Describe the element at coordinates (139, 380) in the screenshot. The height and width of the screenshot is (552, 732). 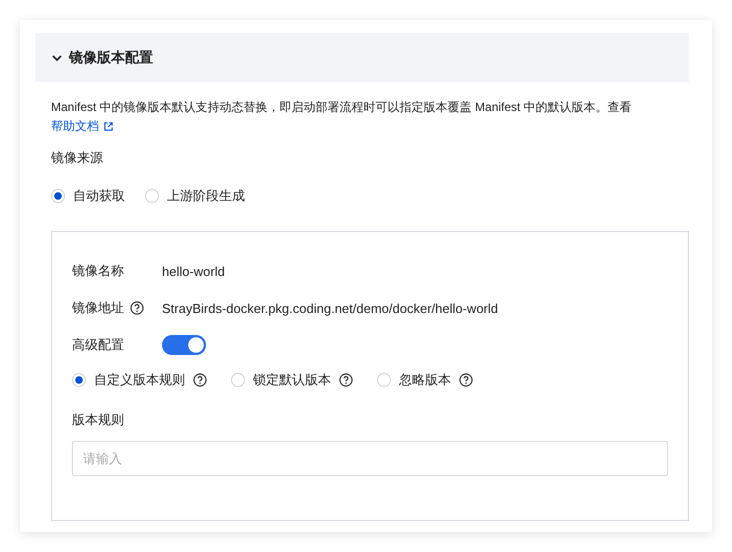
I see `radio-option: 自定义版本规则` at that location.